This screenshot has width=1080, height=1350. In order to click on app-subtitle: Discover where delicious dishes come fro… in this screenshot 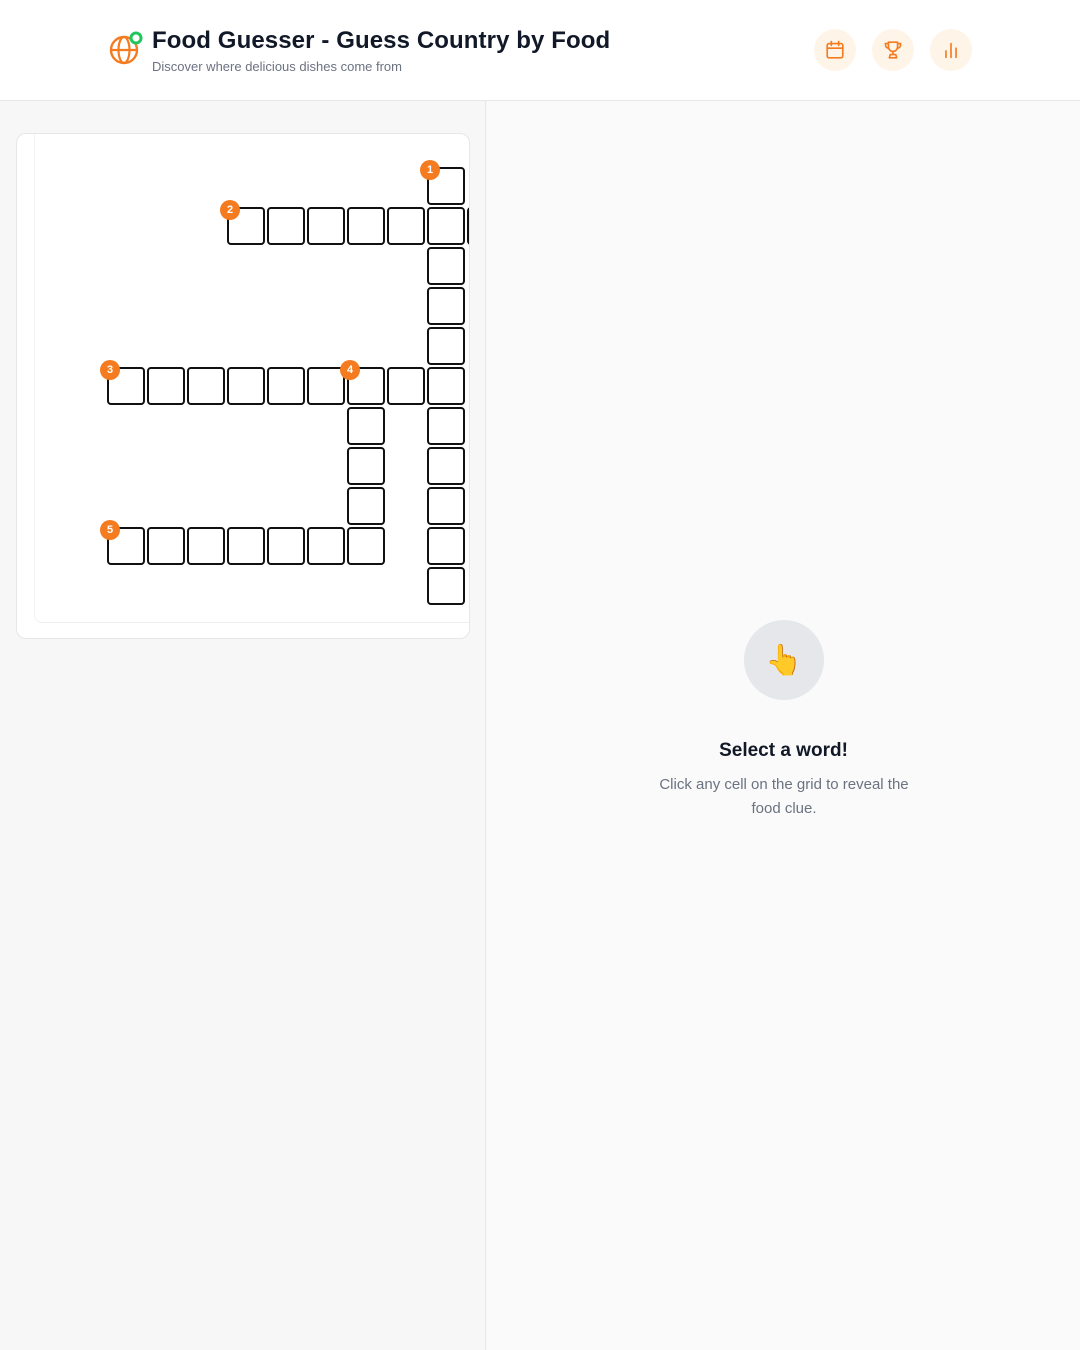, I will do `click(277, 66)`.